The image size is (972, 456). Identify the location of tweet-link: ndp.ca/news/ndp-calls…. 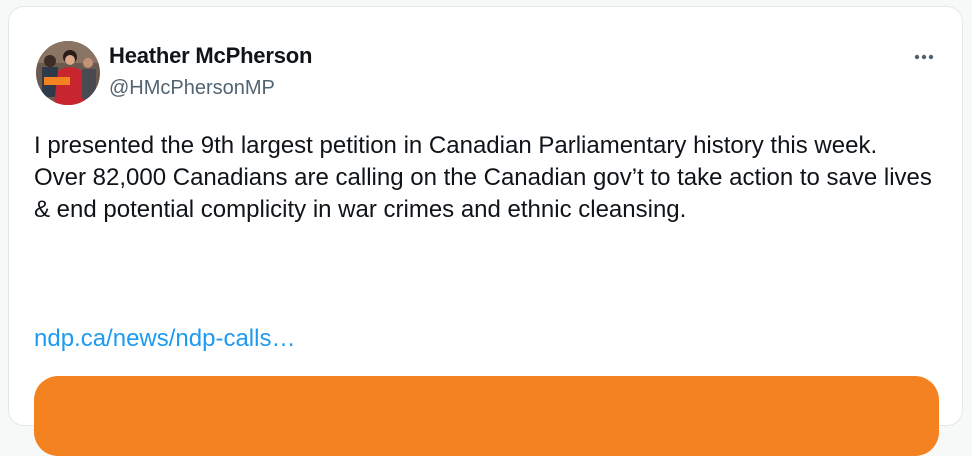
(164, 339).